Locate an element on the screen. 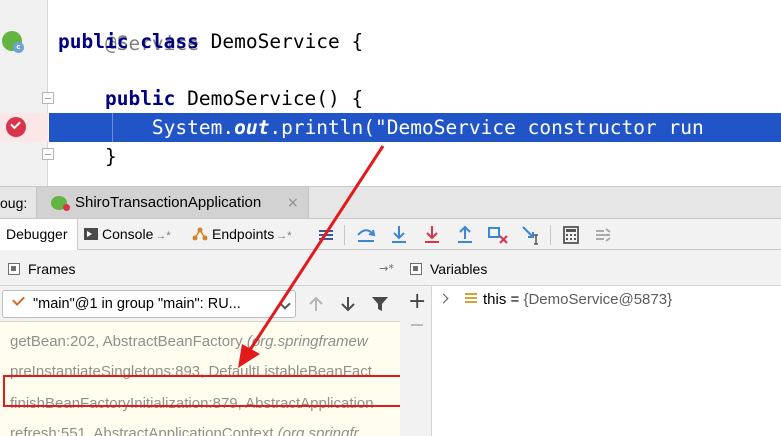 The height and width of the screenshot is (436, 781). debug-session-name: ShiroTransactionApplication is located at coordinates (168, 202).